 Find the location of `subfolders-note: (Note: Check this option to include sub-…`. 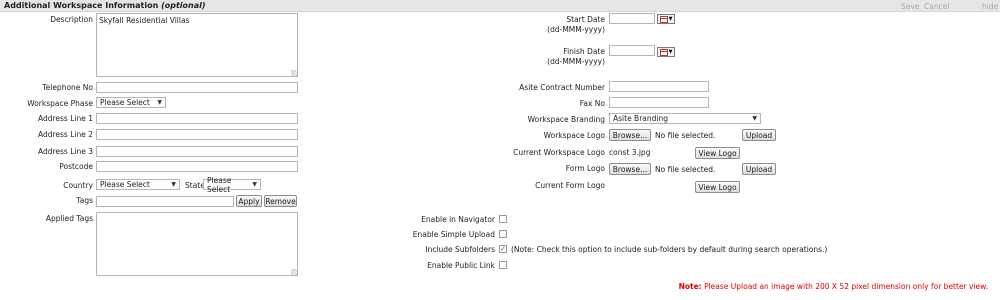

subfolders-note: (Note: Check this option to include sub-… is located at coordinates (669, 249).